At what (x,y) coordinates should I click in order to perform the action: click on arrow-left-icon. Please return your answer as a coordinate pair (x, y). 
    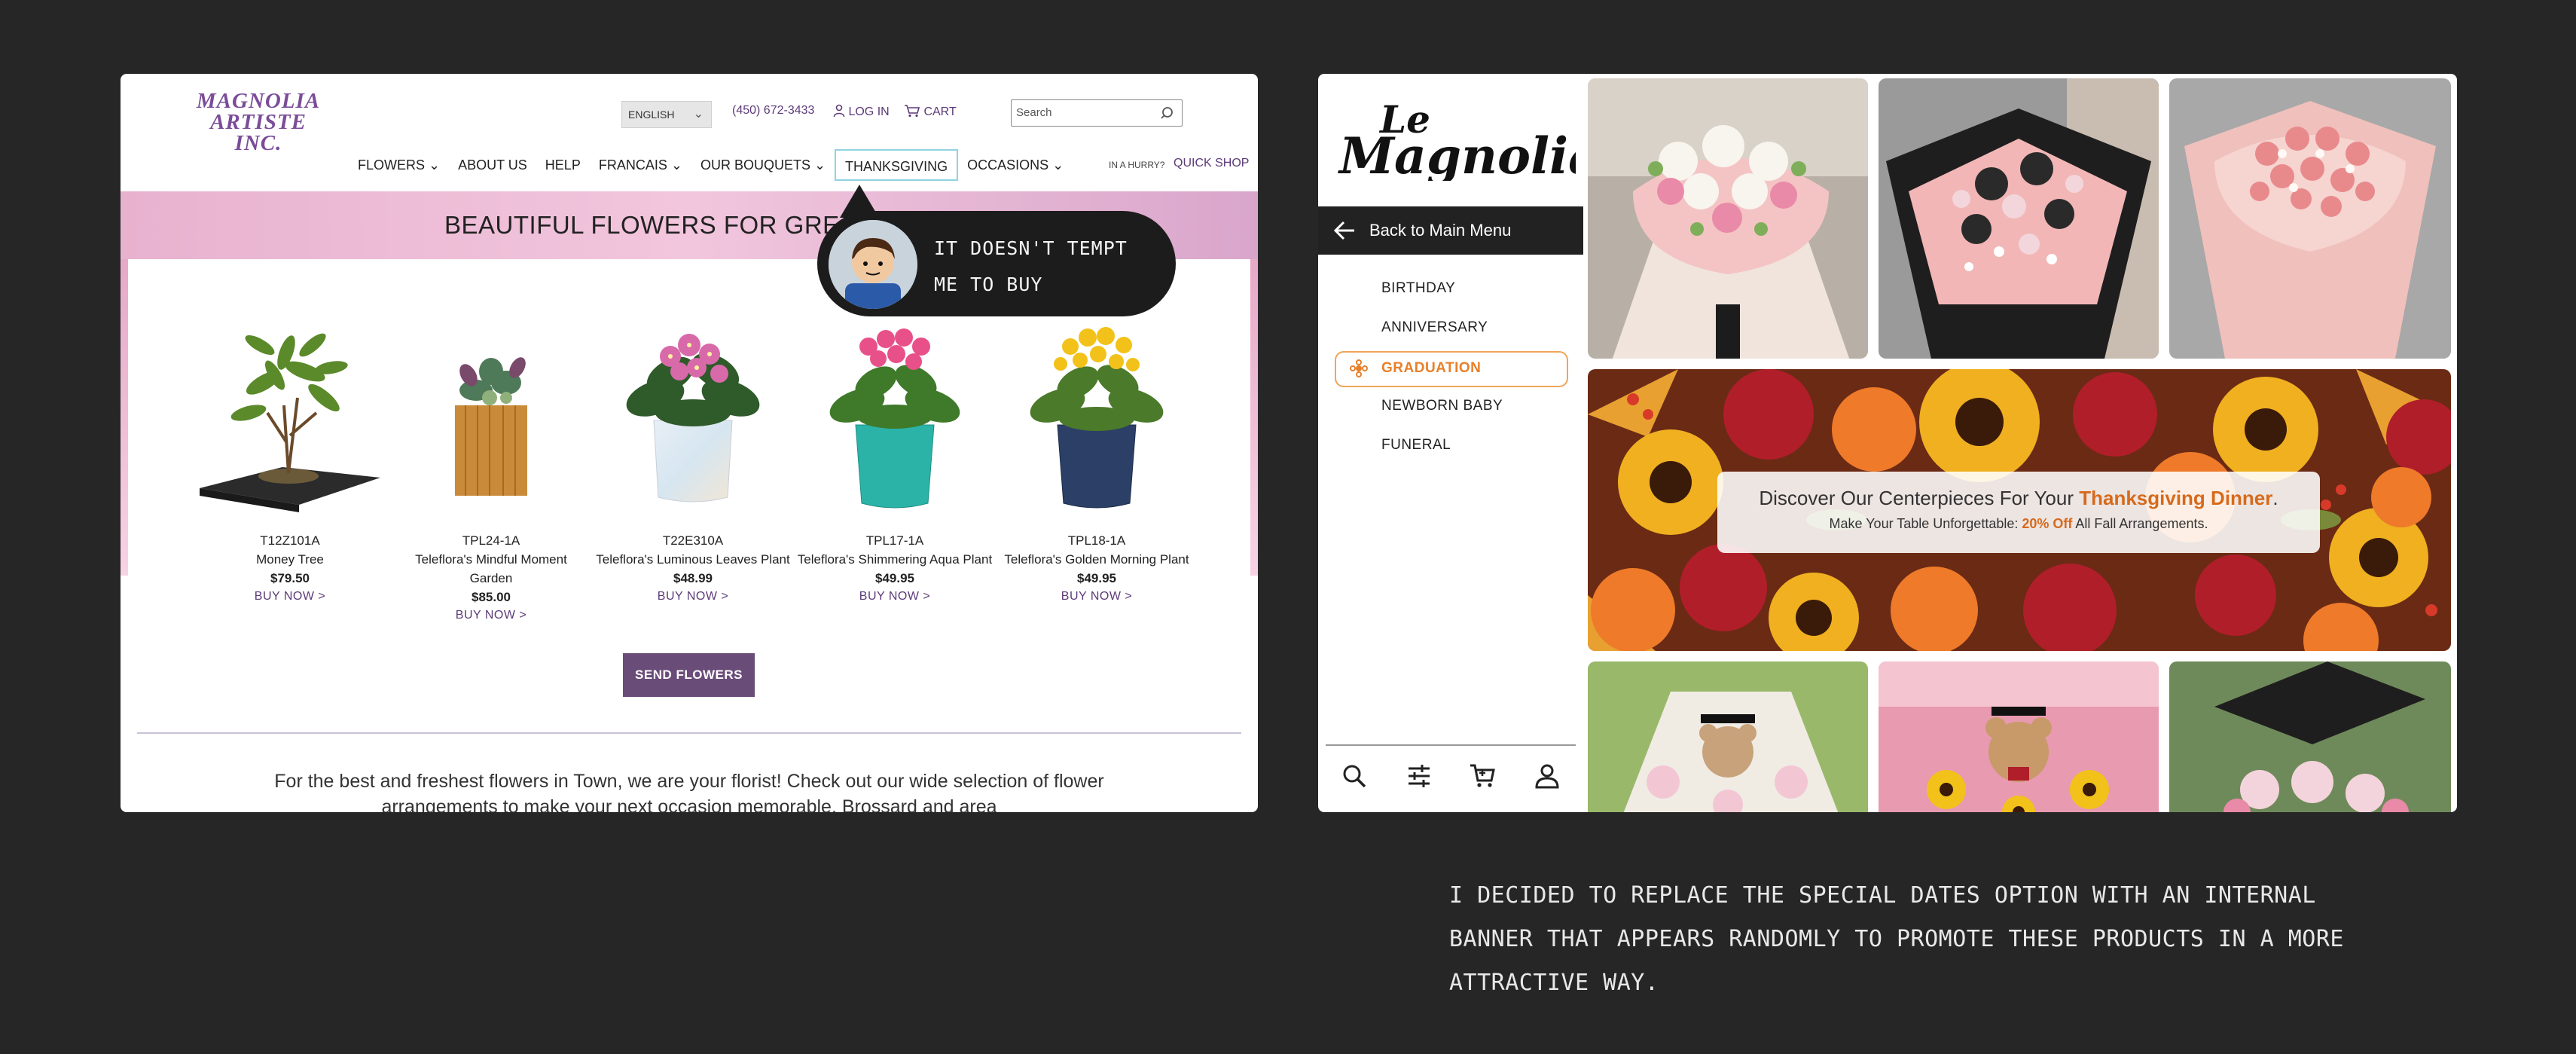
    Looking at the image, I should click on (1344, 230).